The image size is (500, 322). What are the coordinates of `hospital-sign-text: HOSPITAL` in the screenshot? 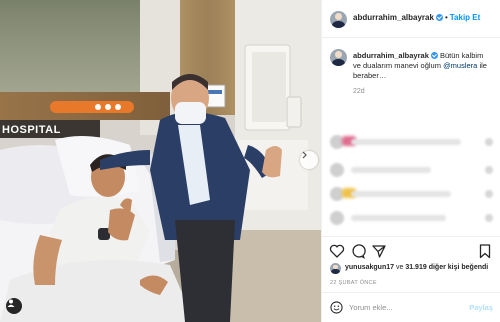 It's located at (31, 130).